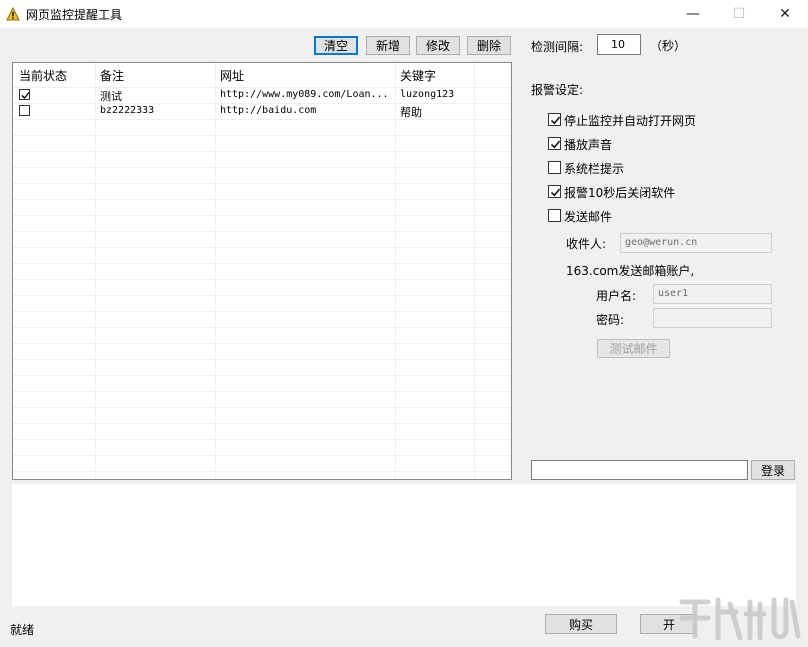 The width and height of the screenshot is (808, 647). I want to click on username-label: 用户名:, so click(616, 296).